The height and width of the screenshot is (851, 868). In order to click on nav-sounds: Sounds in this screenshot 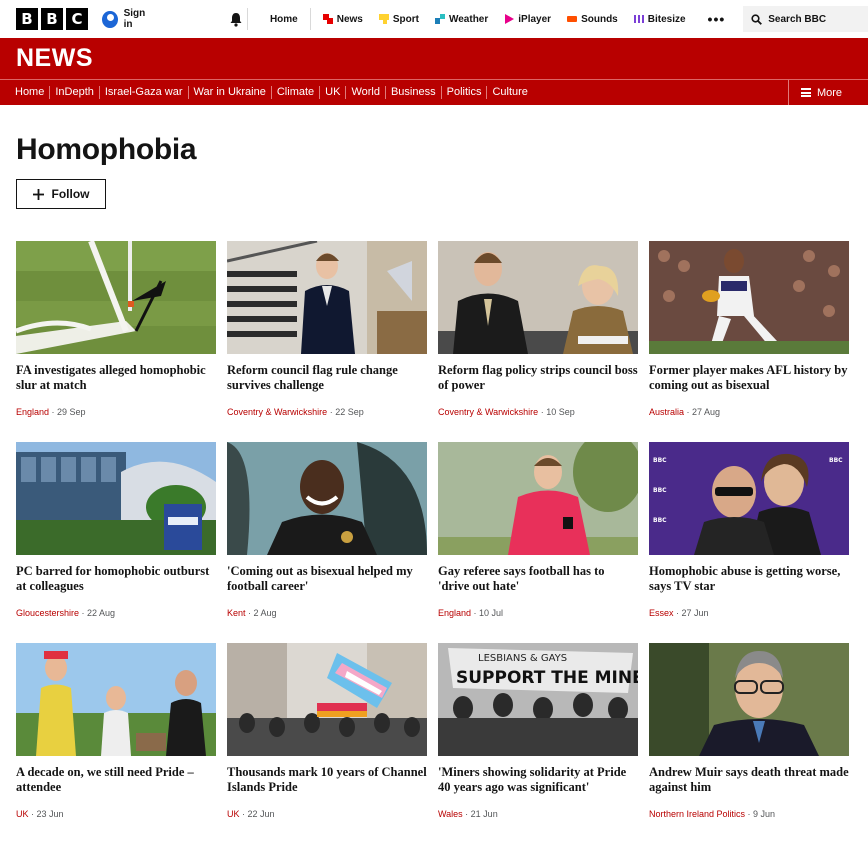, I will do `click(592, 19)`.